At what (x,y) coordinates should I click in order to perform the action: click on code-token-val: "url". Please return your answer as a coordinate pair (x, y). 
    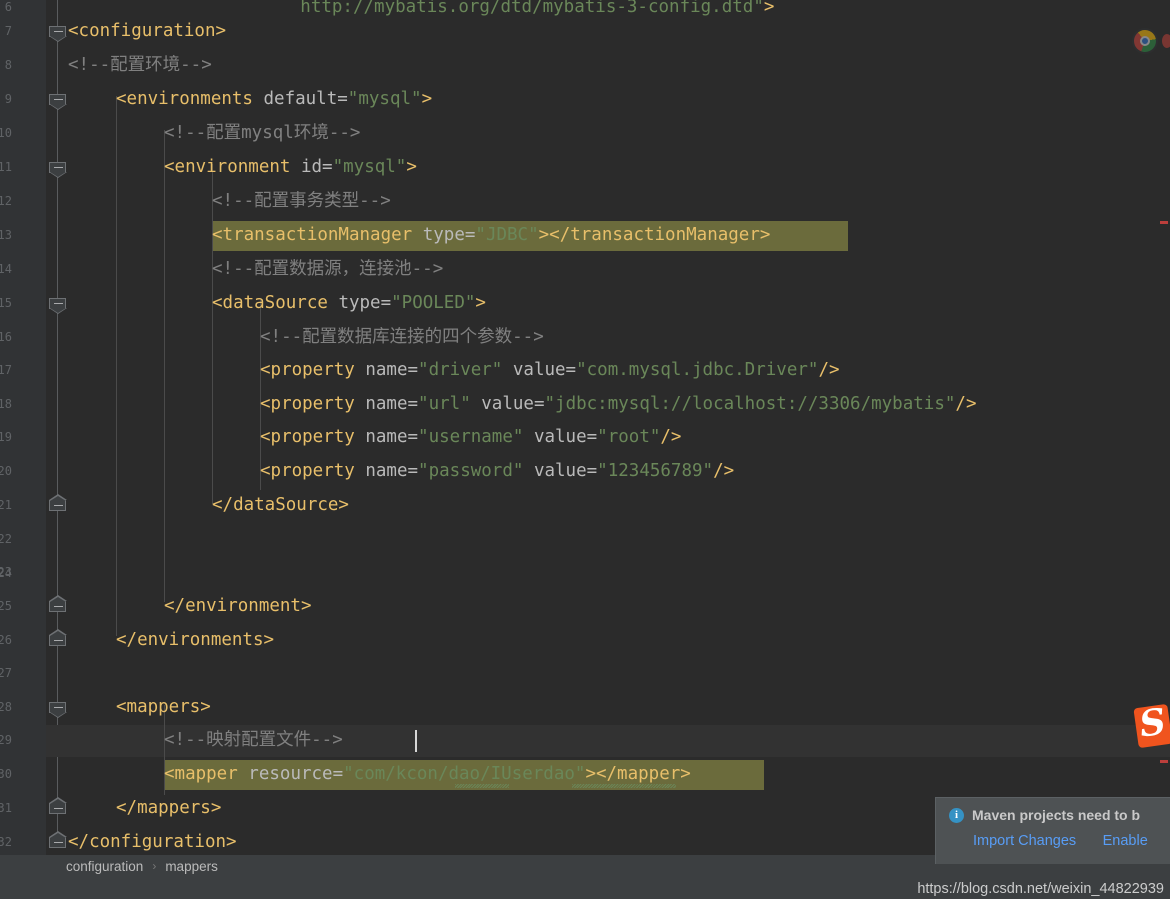
    Looking at the image, I should click on (444, 404).